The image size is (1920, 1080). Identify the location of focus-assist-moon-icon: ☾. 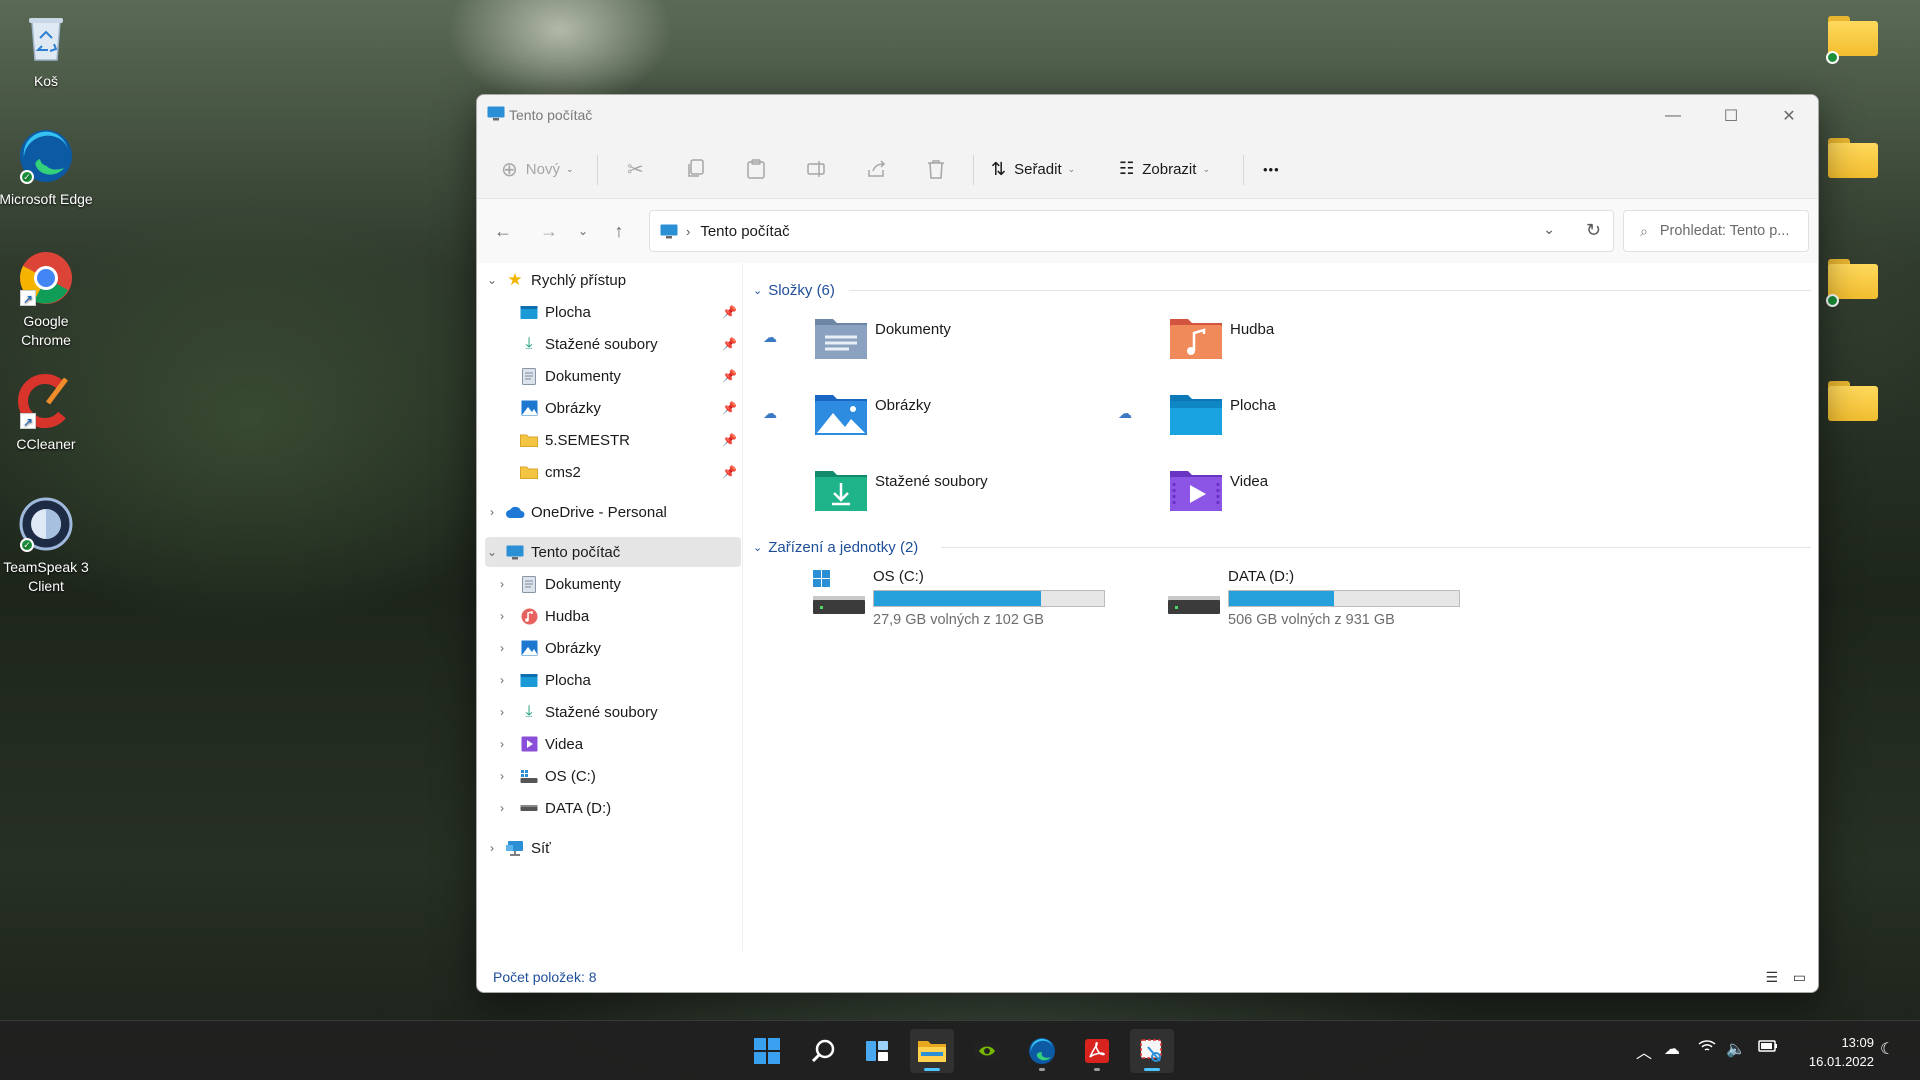
(1887, 1049).